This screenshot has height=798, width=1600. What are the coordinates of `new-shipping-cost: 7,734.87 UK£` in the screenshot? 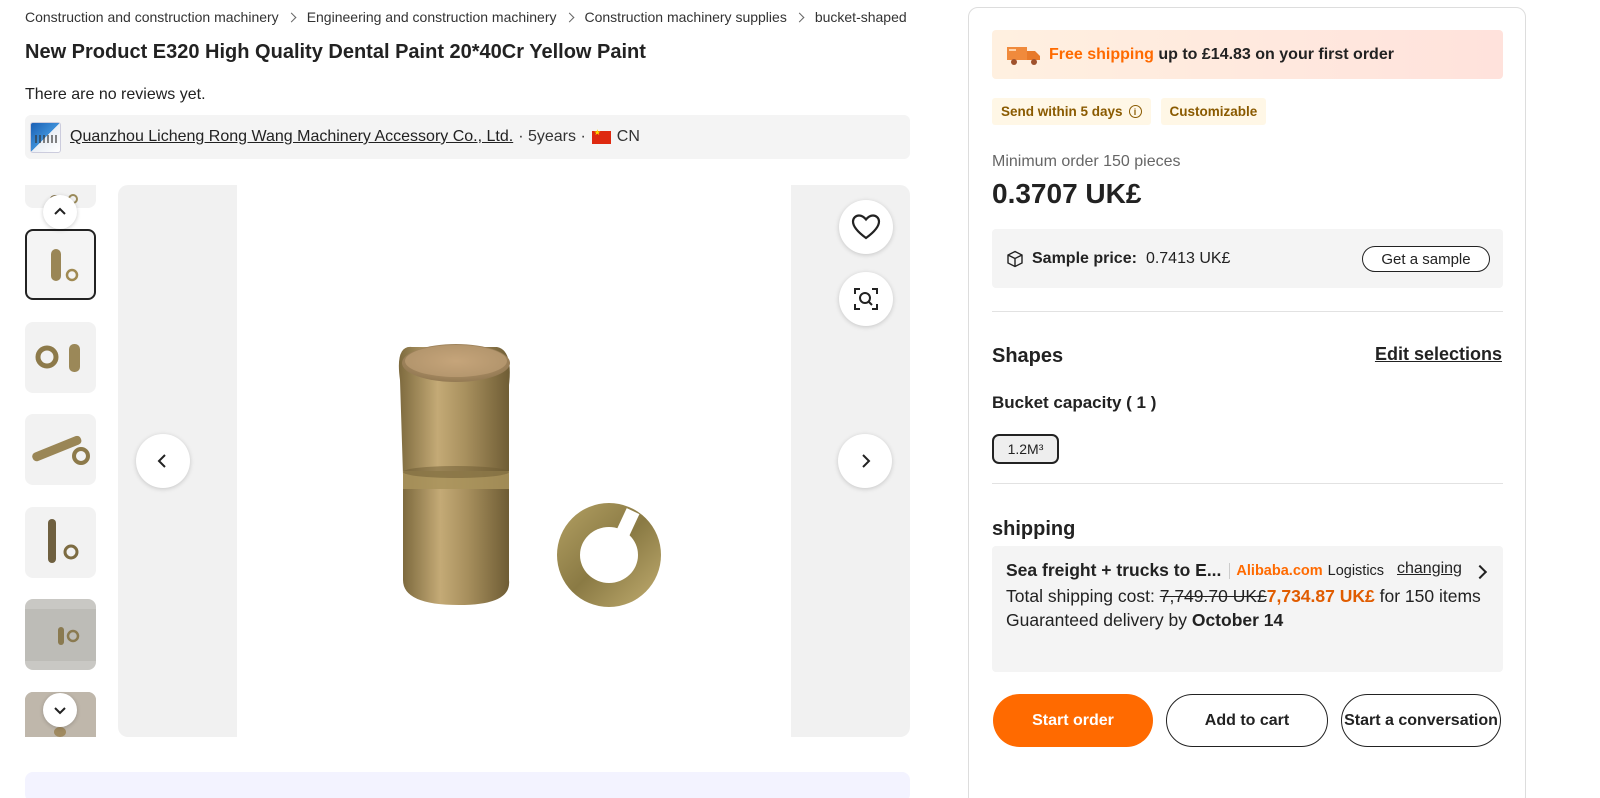 It's located at (1320, 596).